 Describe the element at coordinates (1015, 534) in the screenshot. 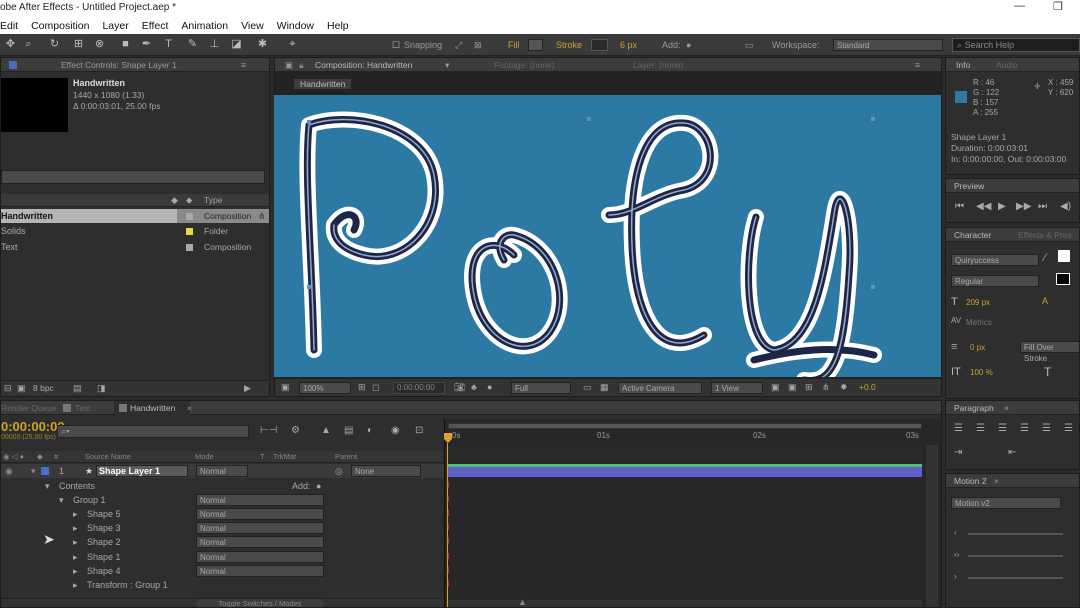

I see `ease-in-slider` at that location.